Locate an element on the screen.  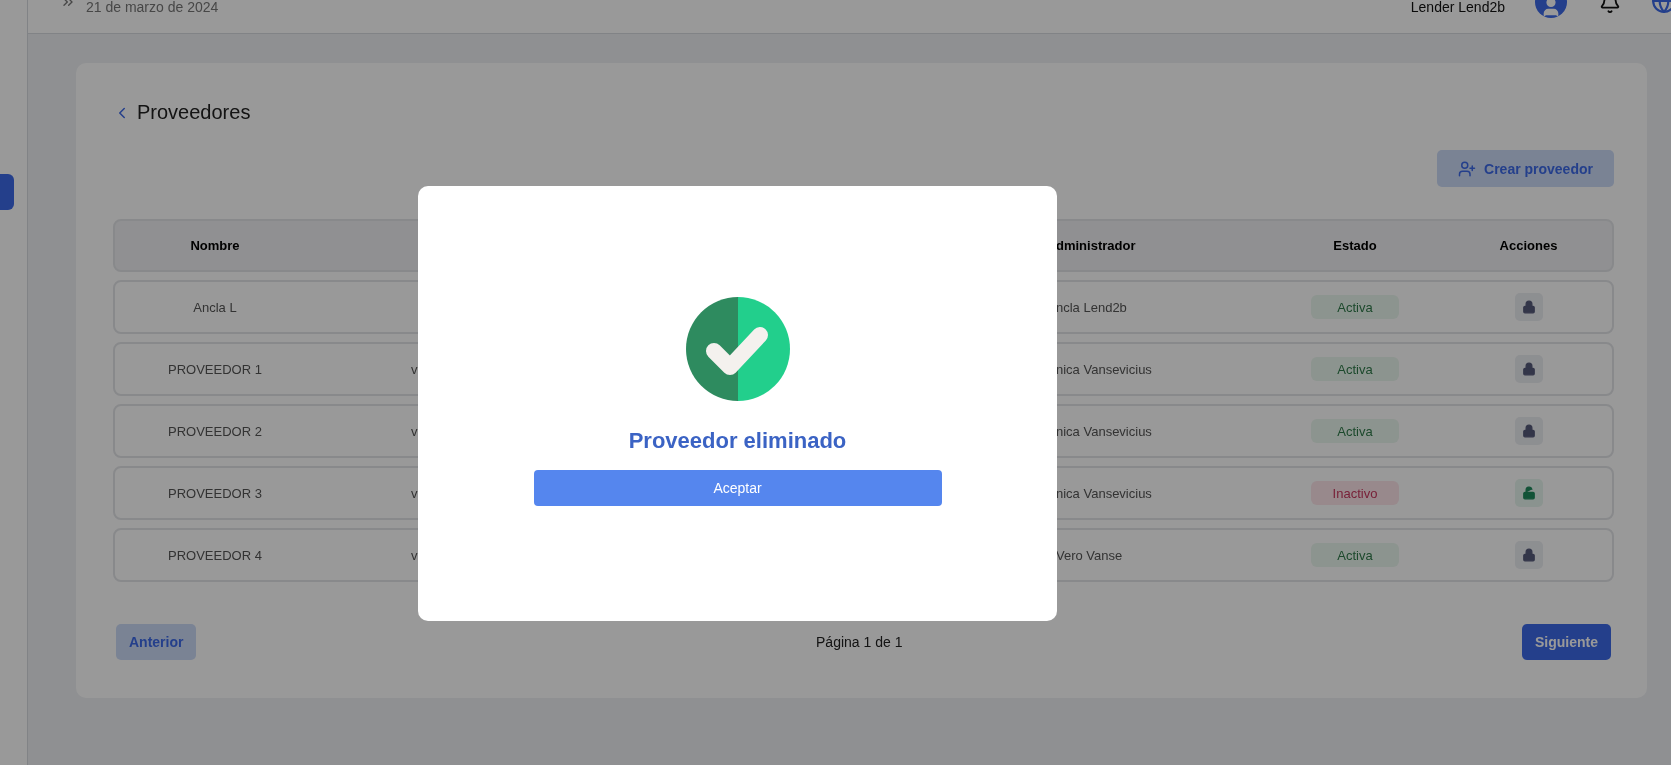
success-check-icon is located at coordinates (737, 349).